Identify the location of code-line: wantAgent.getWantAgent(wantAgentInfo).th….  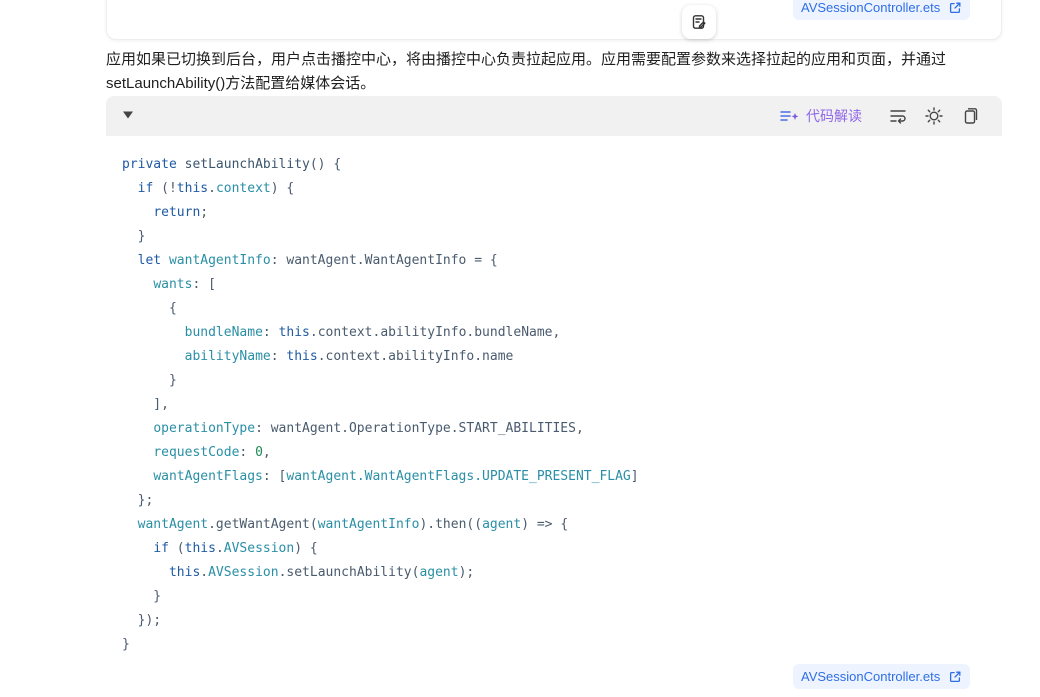
(562, 525).